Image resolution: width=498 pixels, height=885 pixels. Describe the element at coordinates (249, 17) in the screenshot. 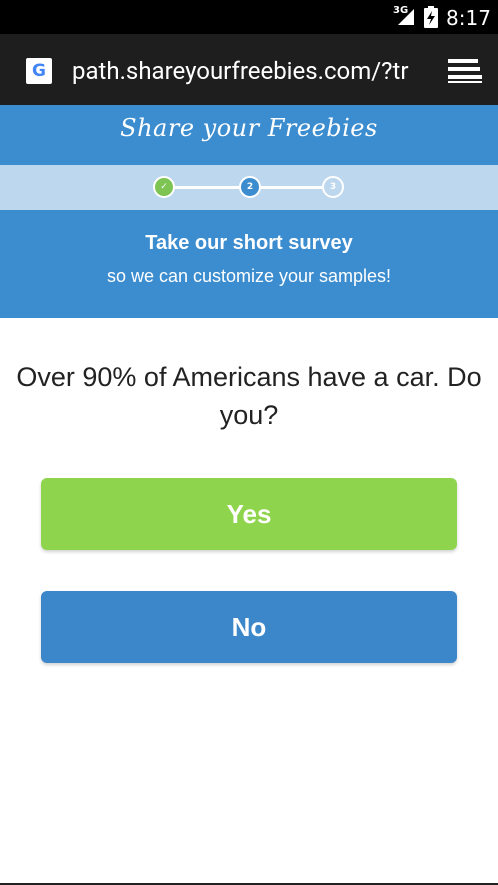

I see `status-bar: 3G 8:17` at that location.